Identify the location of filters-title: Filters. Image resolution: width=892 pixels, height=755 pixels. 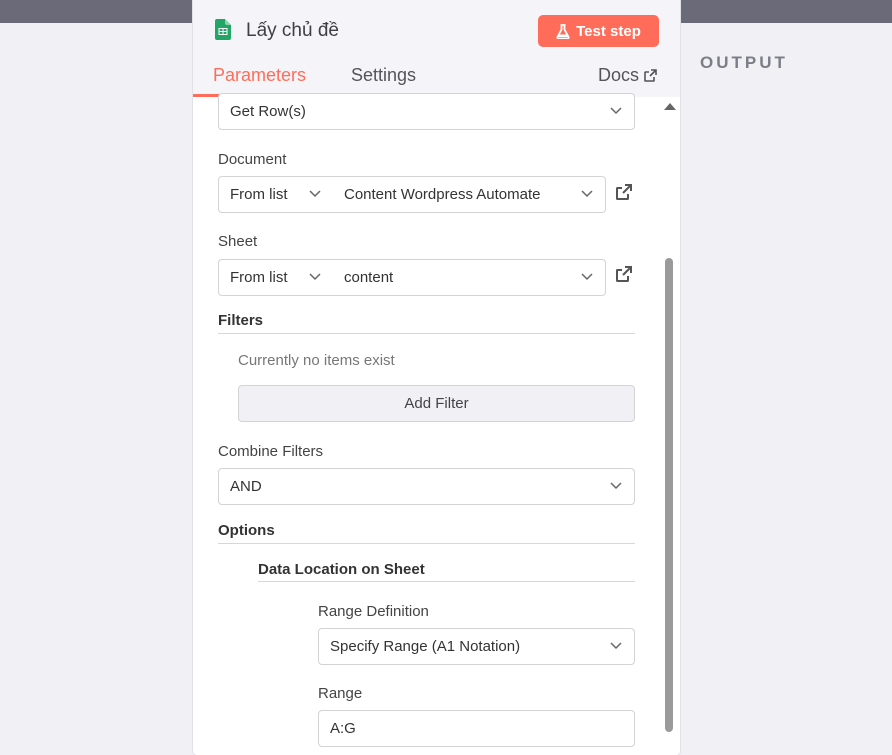
(241, 320).